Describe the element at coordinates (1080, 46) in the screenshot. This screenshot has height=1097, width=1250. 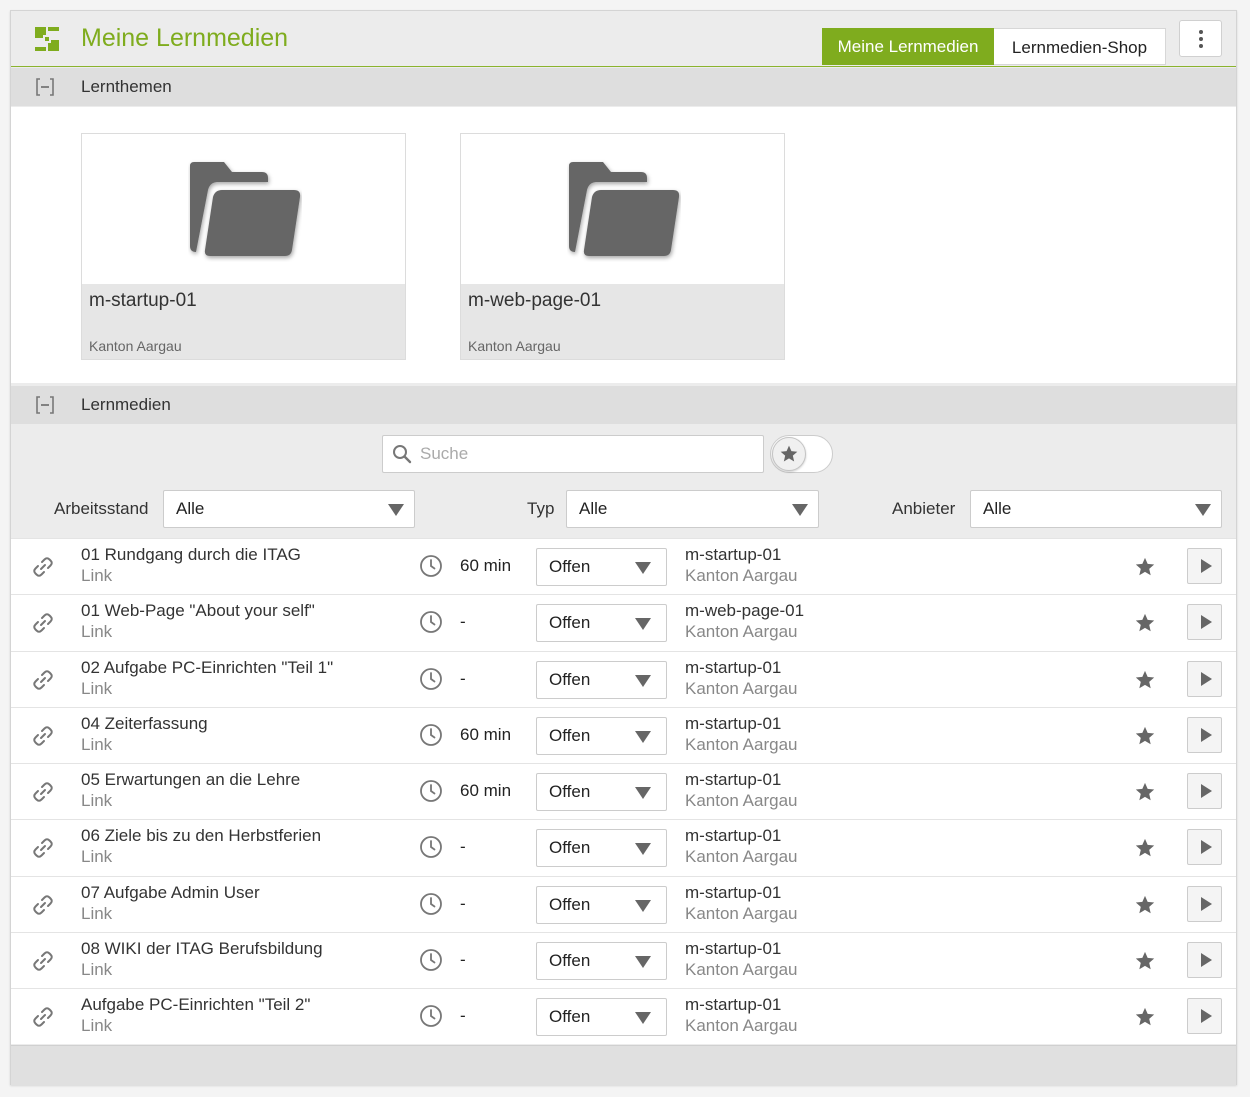
I see `tab-lernmedien-shop: Lernmedien-Shop` at that location.